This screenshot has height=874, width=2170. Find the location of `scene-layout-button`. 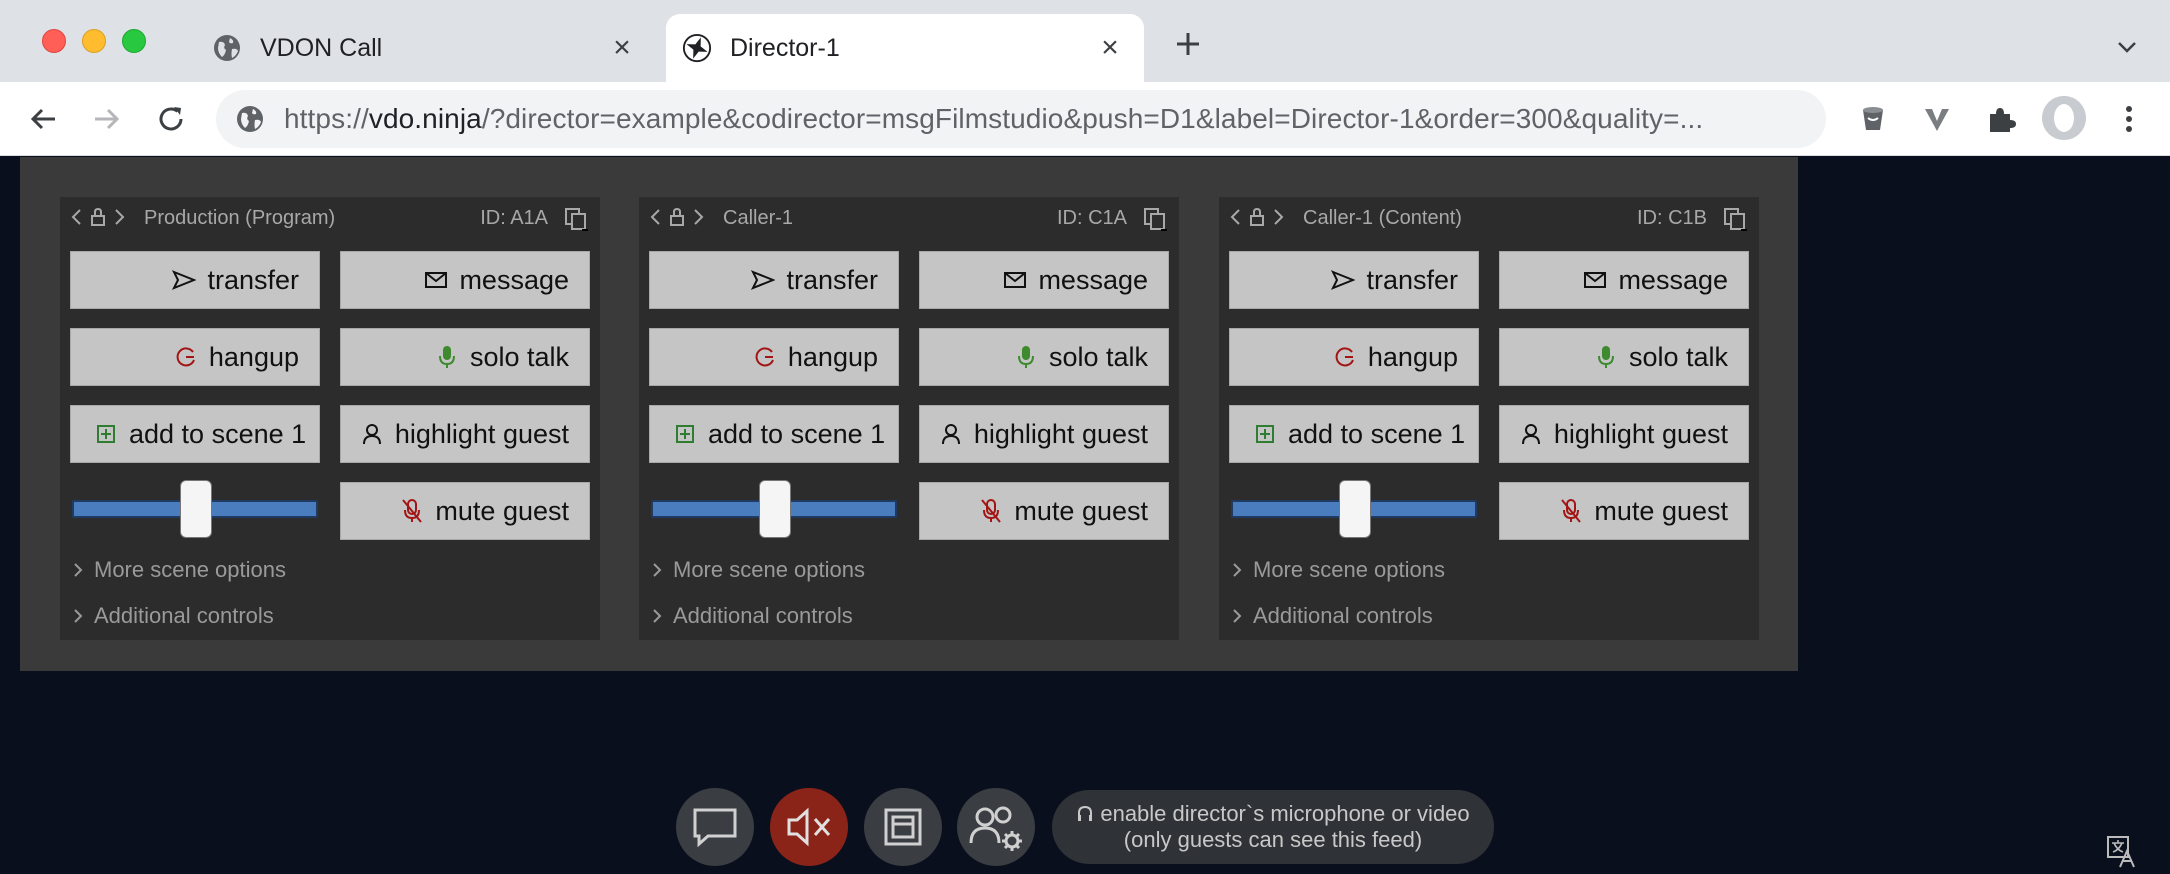

scene-layout-button is located at coordinates (903, 827).